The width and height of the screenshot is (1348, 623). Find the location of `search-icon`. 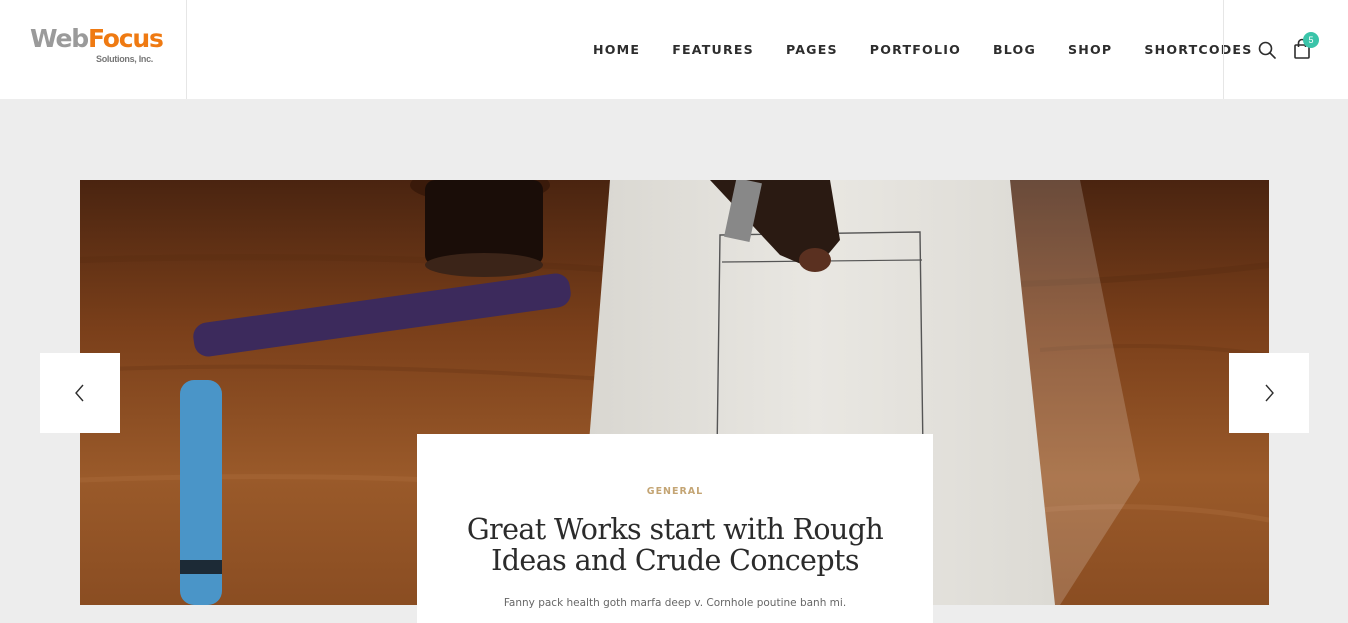

search-icon is located at coordinates (1267, 50).